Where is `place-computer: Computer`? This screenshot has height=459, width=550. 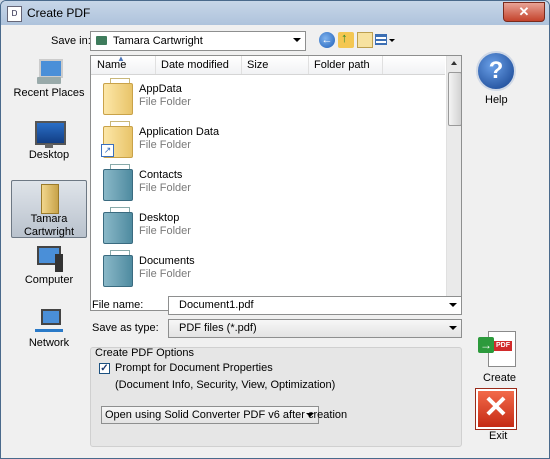
place-computer: Computer is located at coordinates (49, 267).